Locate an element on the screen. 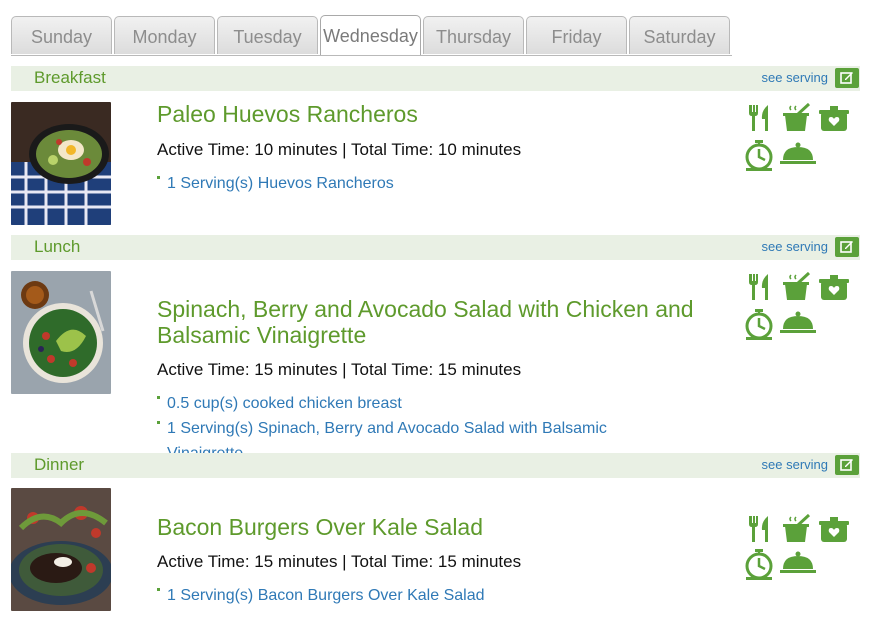 This screenshot has width=887, height=629. ingredient-list: 1 Serving(s) Huevos Rancheros is located at coordinates (407, 183).